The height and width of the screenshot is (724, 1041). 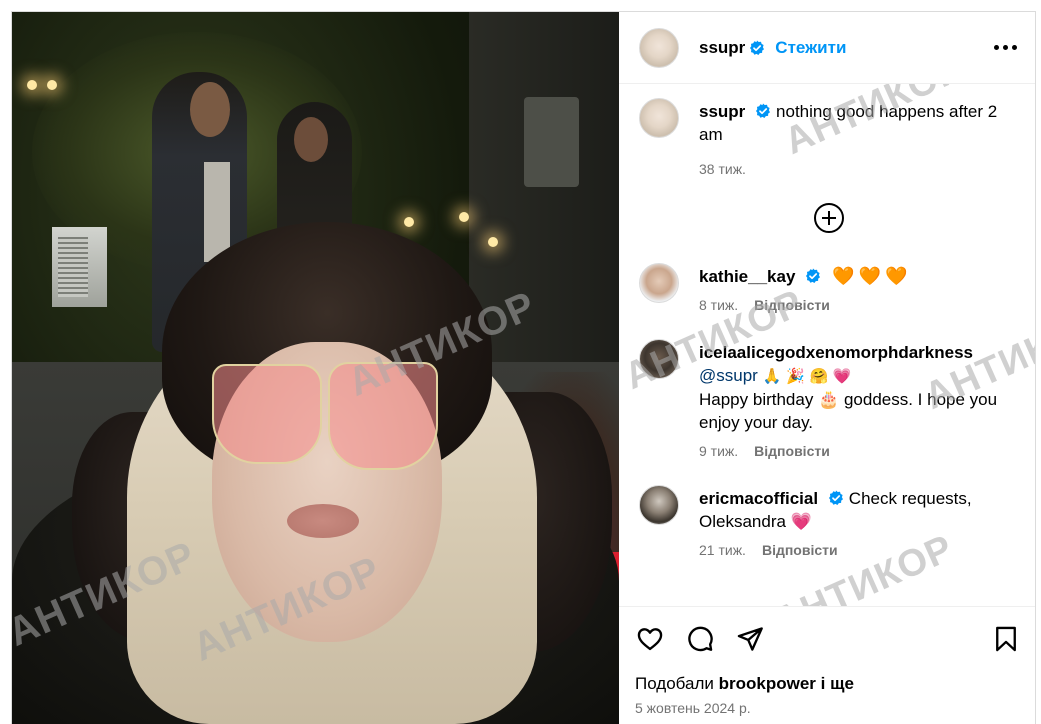 What do you see at coordinates (718, 451) in the screenshot?
I see `comment-time: 9 тиж.` at bounding box center [718, 451].